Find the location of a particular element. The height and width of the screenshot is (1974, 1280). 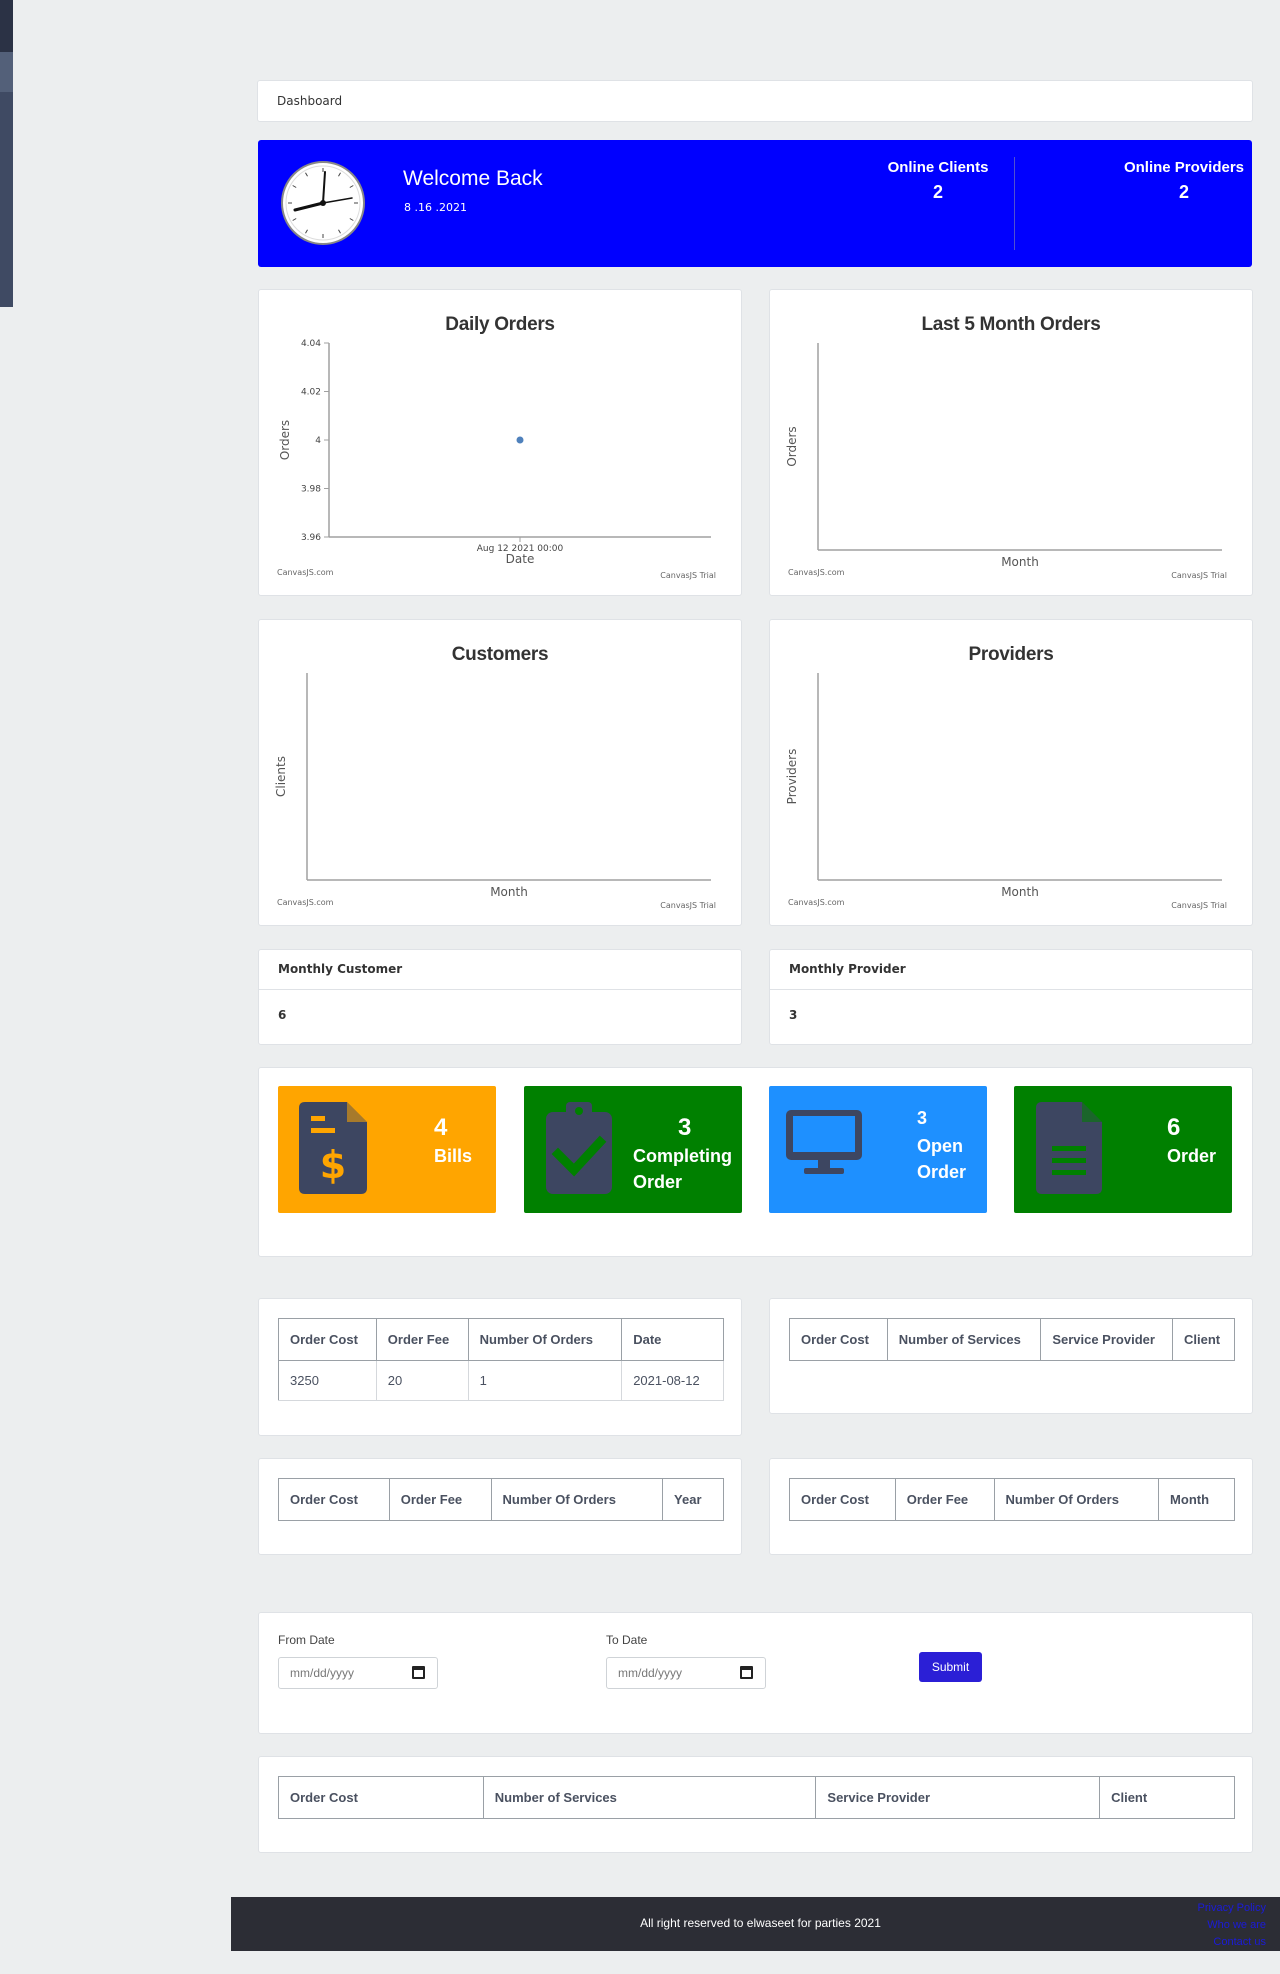

column-header: Service Provider is located at coordinates (1106, 1339).